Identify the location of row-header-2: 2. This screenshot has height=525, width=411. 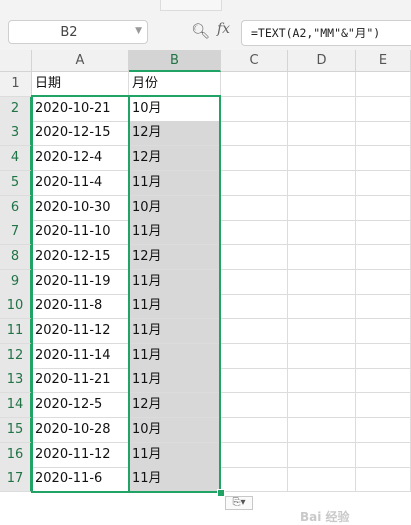
(16, 109).